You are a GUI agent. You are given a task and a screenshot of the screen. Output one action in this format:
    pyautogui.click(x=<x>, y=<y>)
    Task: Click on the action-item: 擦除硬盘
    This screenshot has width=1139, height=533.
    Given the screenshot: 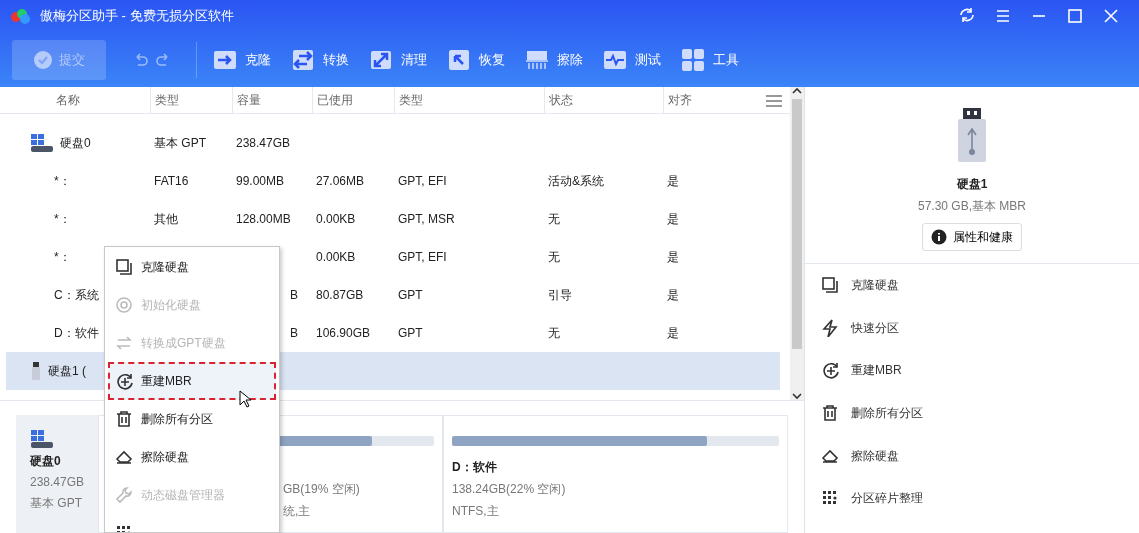 What is the action you would take?
    pyautogui.click(x=972, y=455)
    